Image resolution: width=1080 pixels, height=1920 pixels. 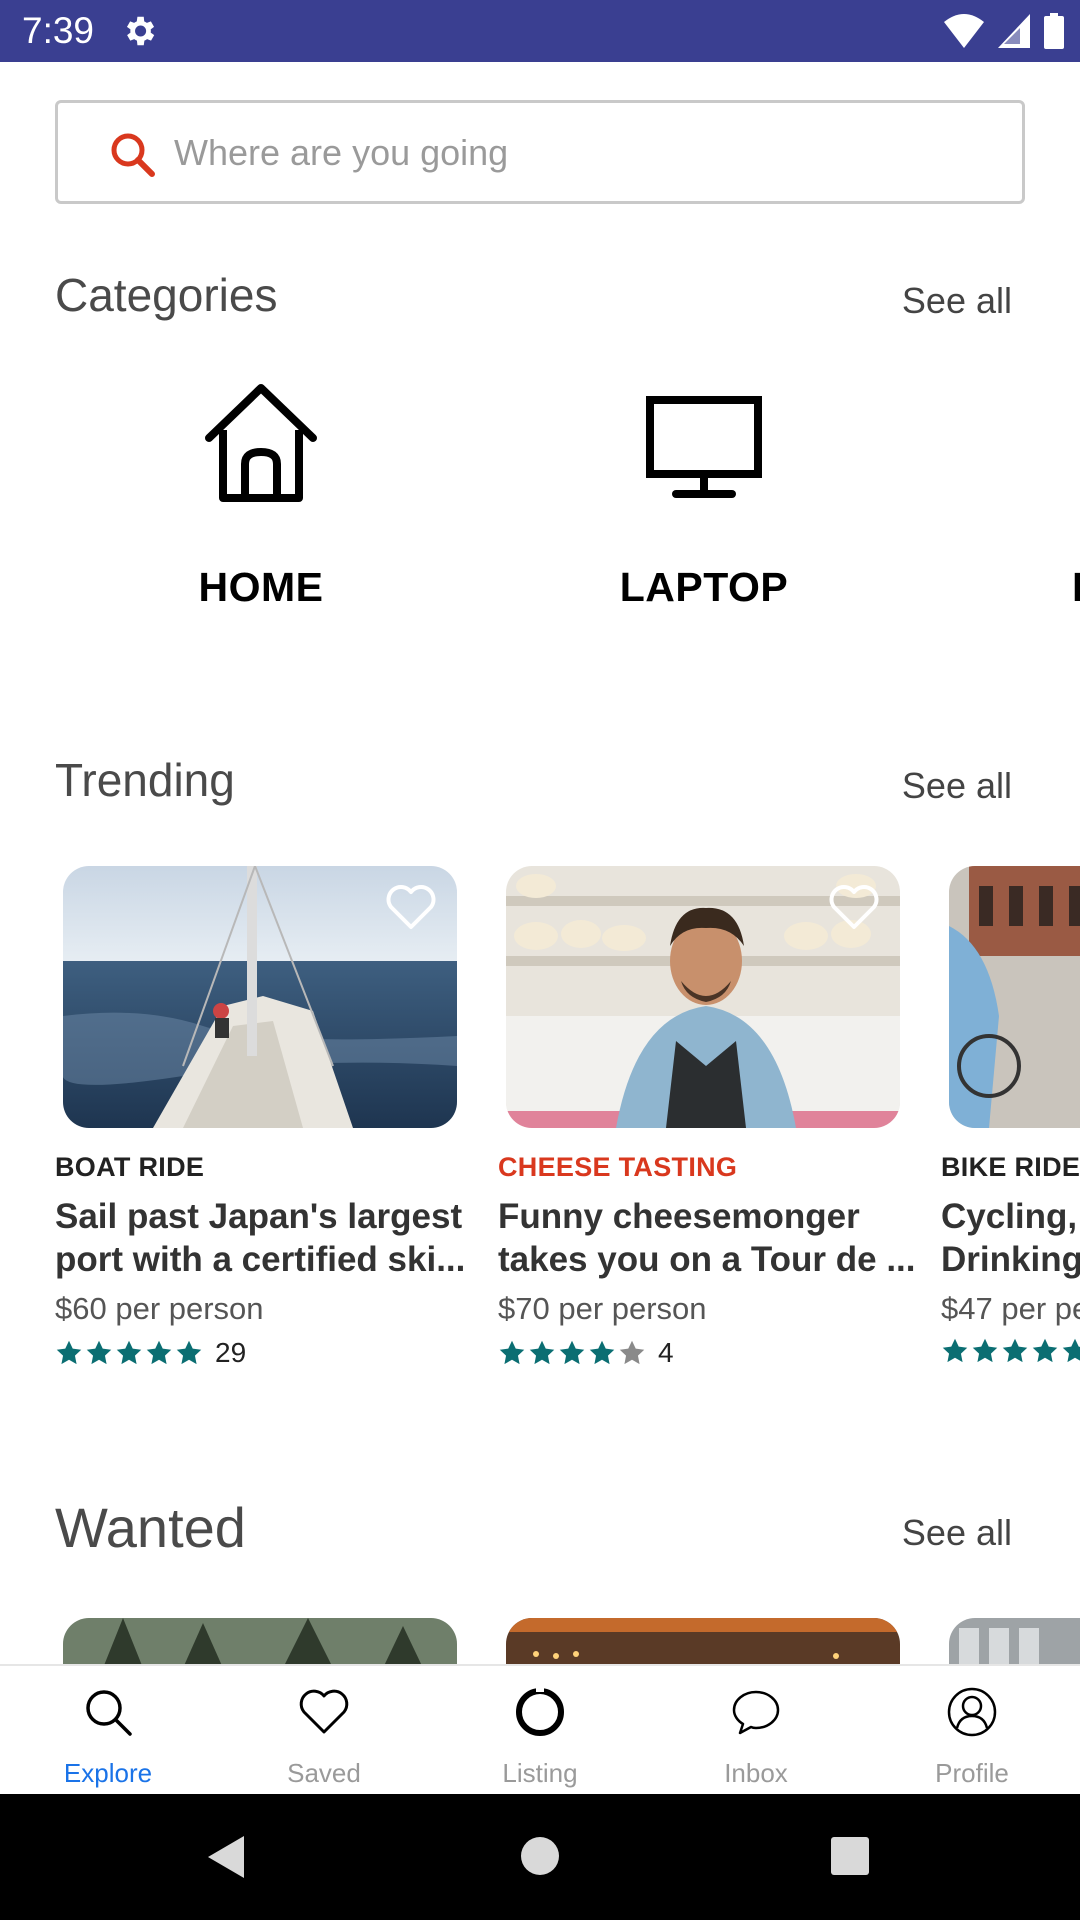 I want to click on wifi-icon, so click(x=964, y=31).